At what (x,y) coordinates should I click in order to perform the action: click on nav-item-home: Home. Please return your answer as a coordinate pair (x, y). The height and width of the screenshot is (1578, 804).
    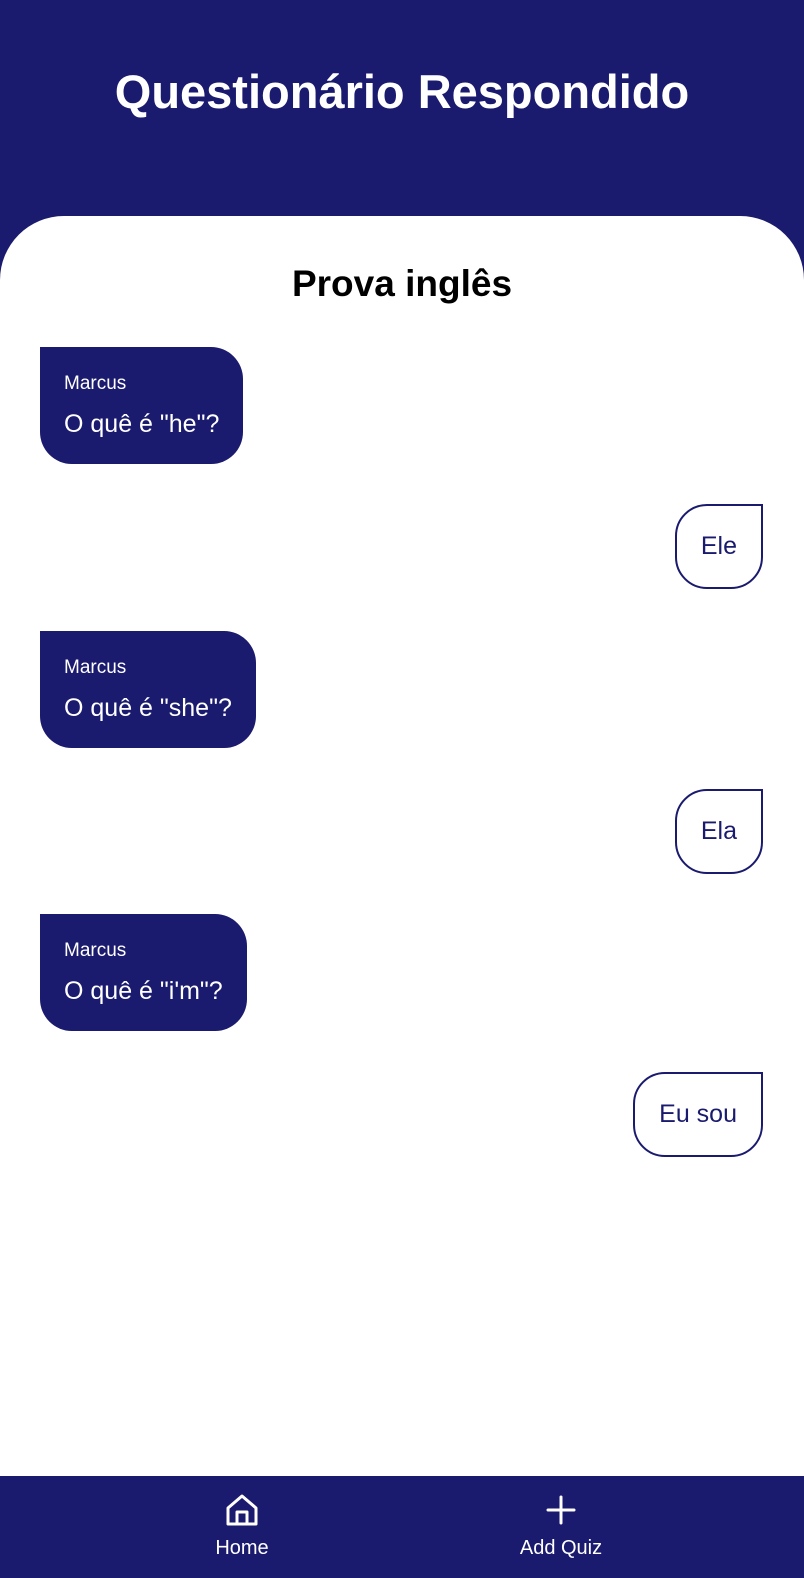
    Looking at the image, I should click on (242, 1527).